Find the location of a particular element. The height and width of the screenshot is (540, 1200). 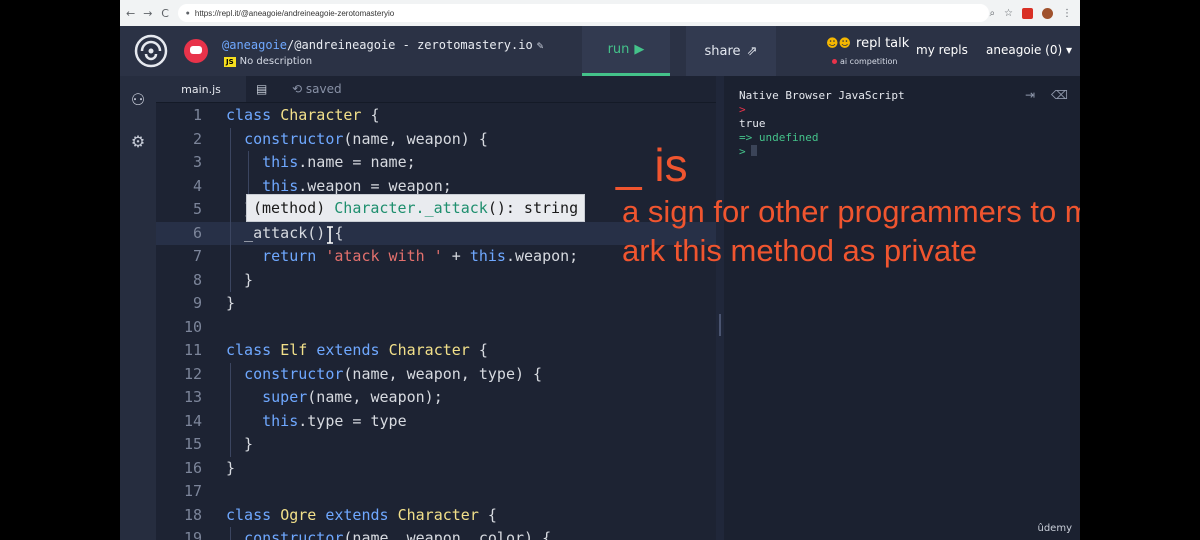

reload-icon: C is located at coordinates (164, 13).